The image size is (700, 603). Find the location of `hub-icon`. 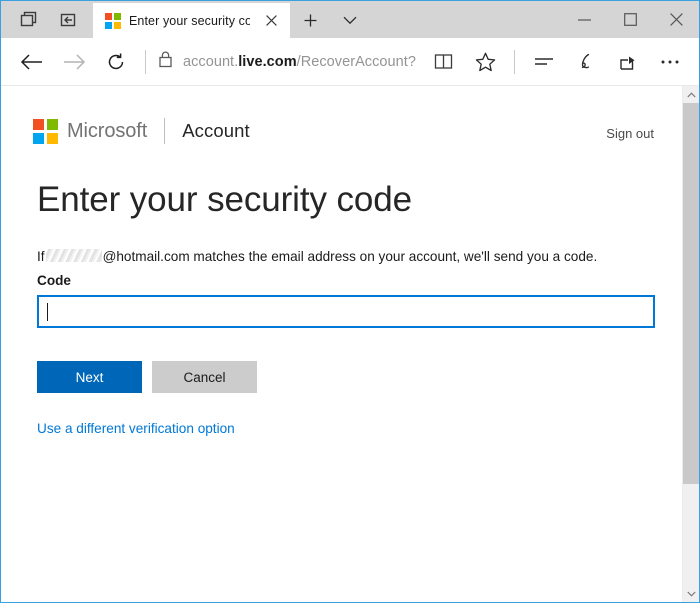

hub-icon is located at coordinates (544, 62).